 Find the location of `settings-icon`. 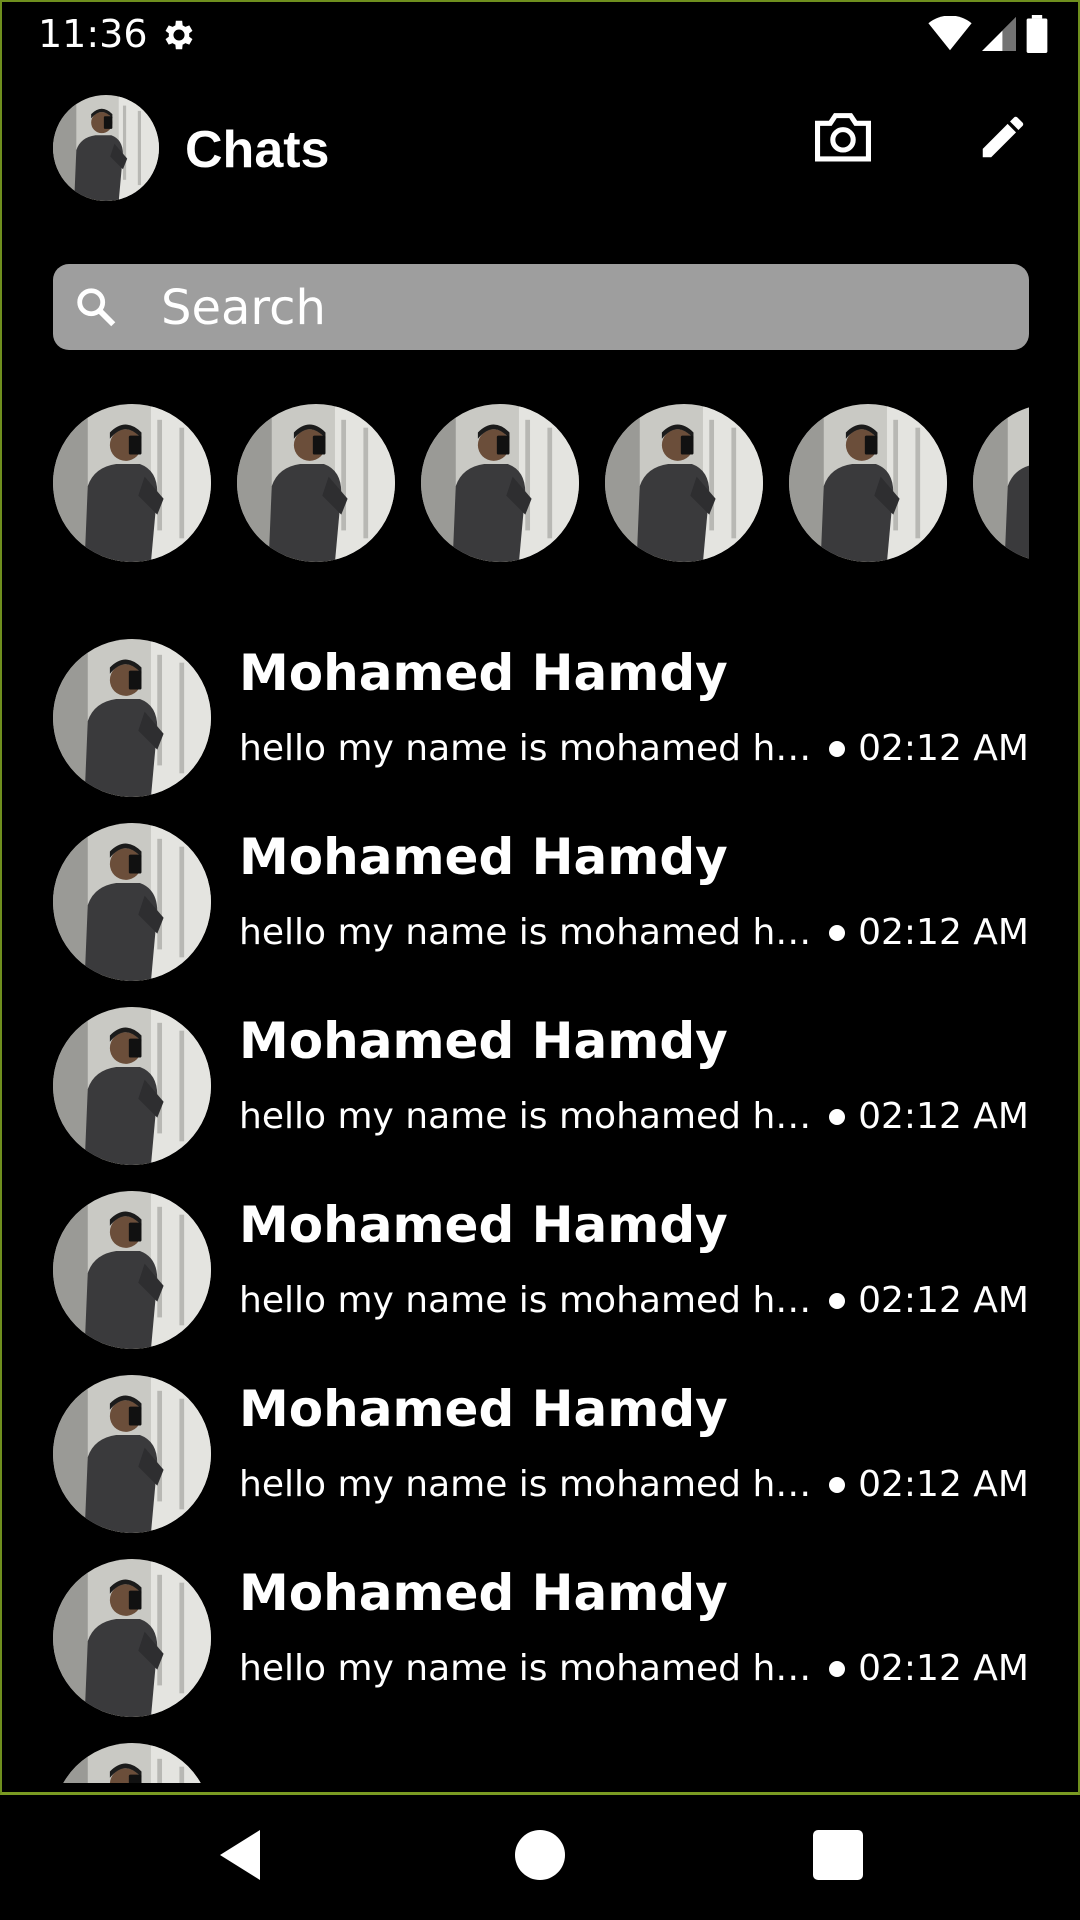

settings-icon is located at coordinates (179, 35).